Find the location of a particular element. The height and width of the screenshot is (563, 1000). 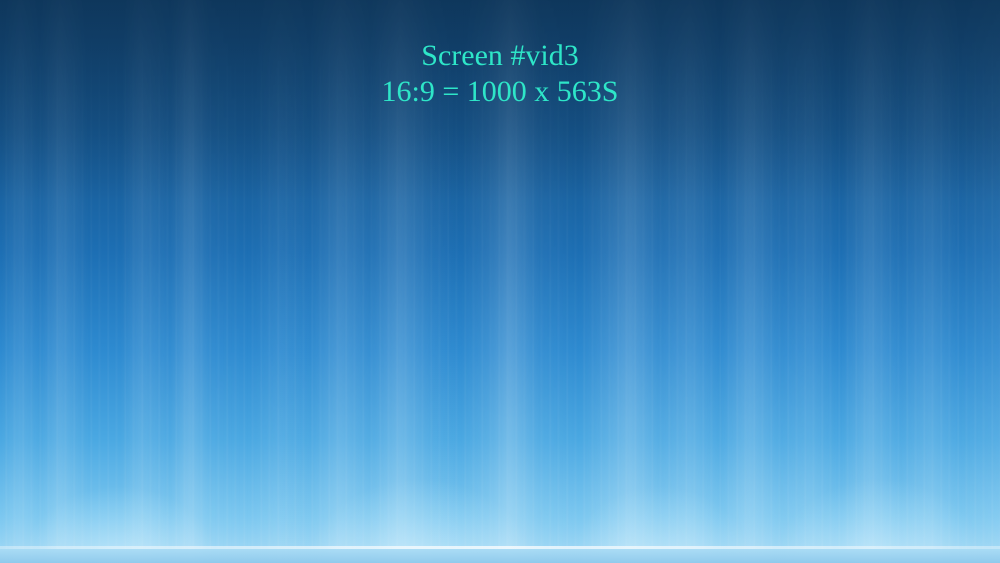

screen-caption: Screen #vid3 16:9 = 1000 x 563S is located at coordinates (500, 74).